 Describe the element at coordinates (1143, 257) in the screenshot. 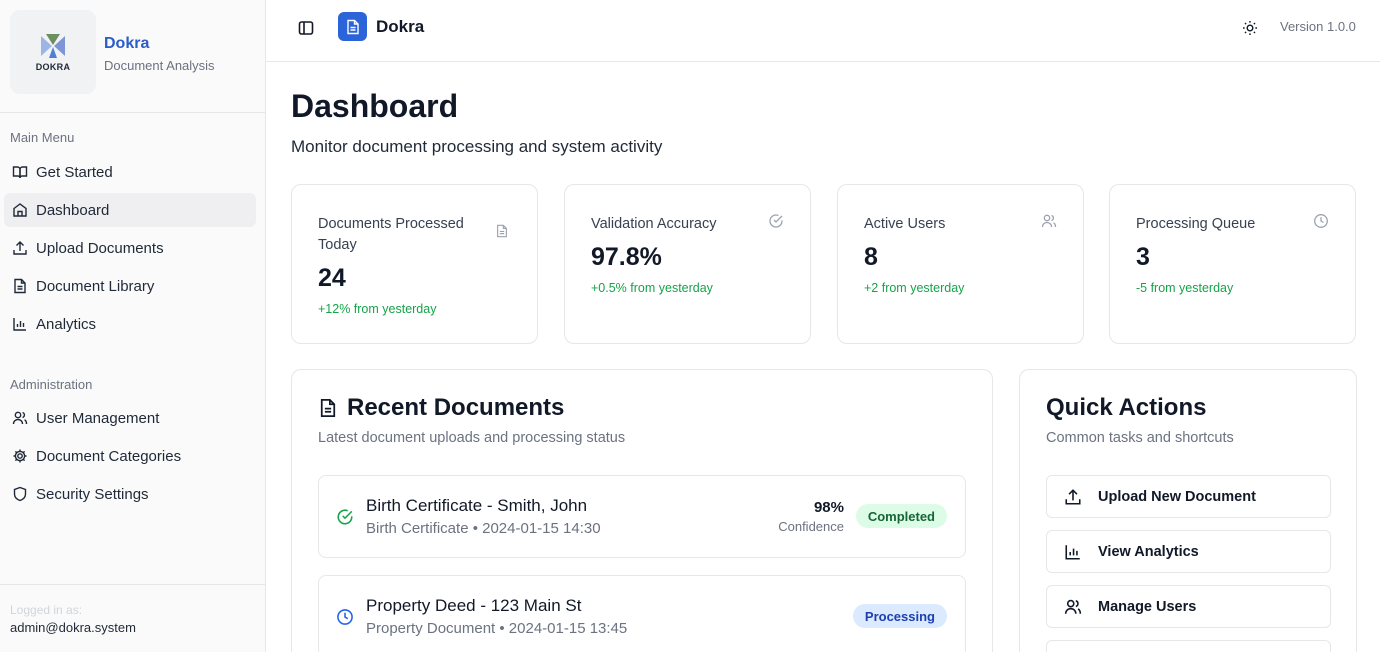

I see `stat-value: 3` at that location.